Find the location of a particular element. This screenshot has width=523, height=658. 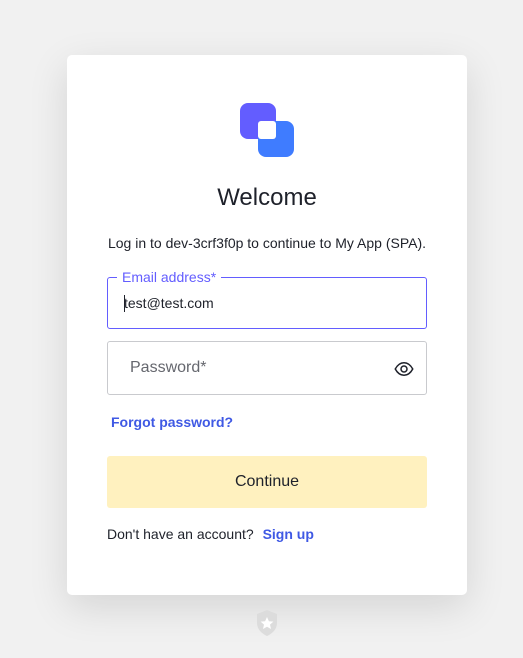

email-field: Email address* test@test.com is located at coordinates (267, 298).